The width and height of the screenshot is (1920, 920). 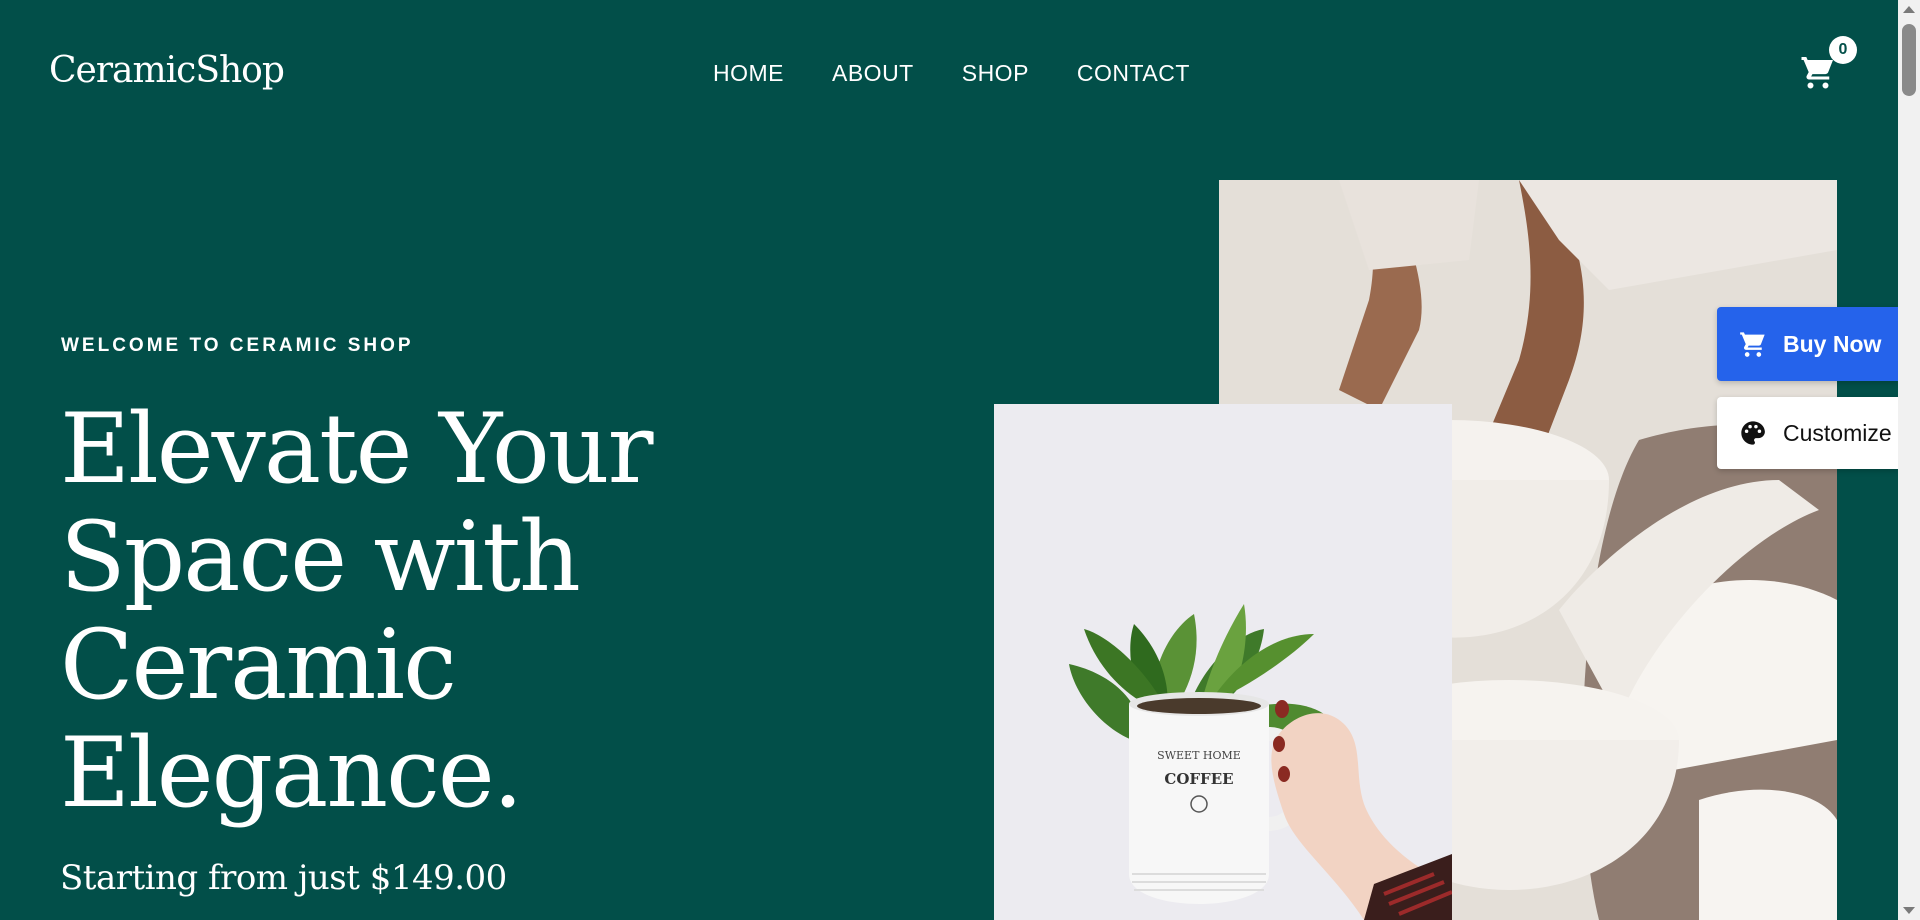 I want to click on buy-now-button: Buy Now, so click(x=1807, y=344).